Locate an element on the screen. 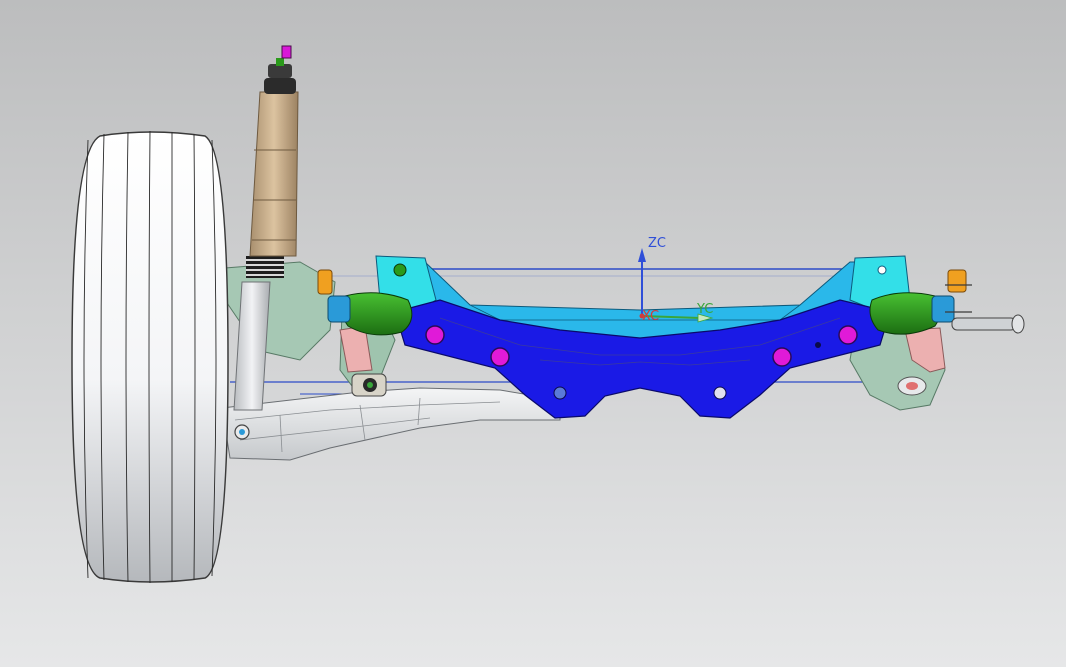 Image resolution: width=1066 pixels, height=667 pixels. tire is located at coordinates (150, 357).